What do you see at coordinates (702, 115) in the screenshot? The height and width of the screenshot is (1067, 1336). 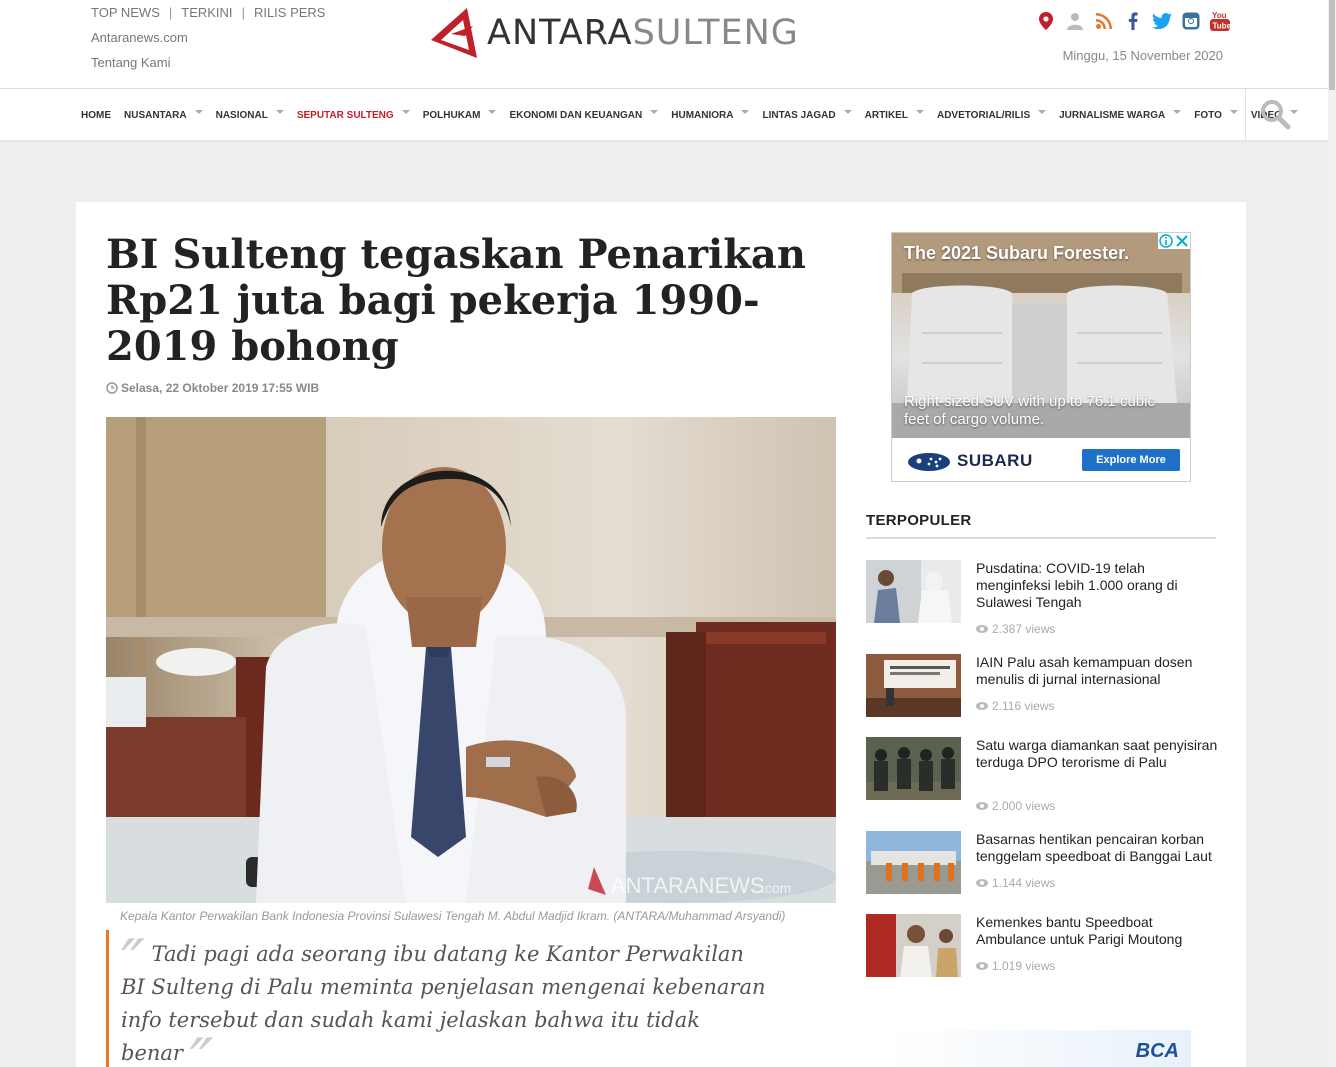 I see `nav-item-label: HUMANIORA` at bounding box center [702, 115].